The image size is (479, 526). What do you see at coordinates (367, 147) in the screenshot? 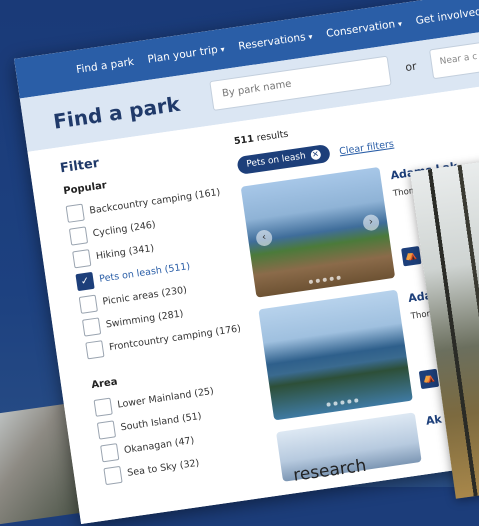
I see `clear-filters-link: Clear filters` at bounding box center [367, 147].